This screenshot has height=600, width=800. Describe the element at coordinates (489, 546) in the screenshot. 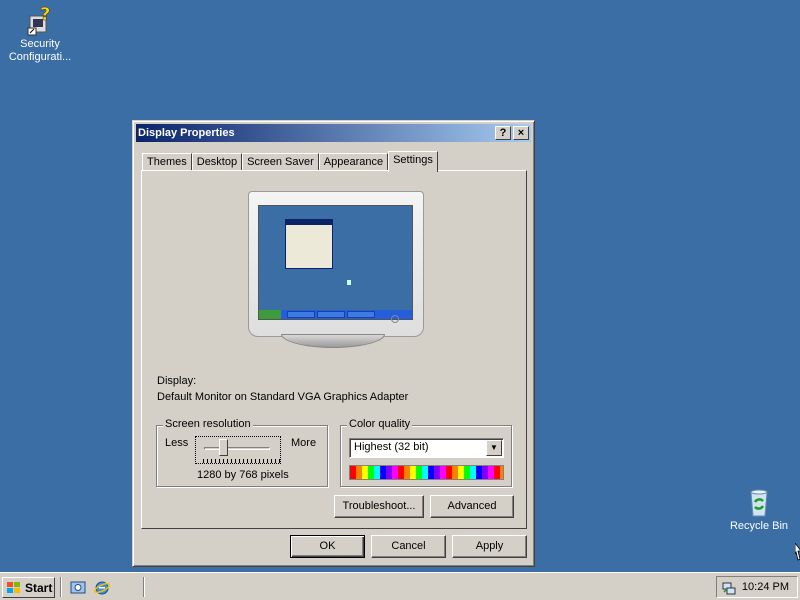

I see `apply-button: Apply` at that location.